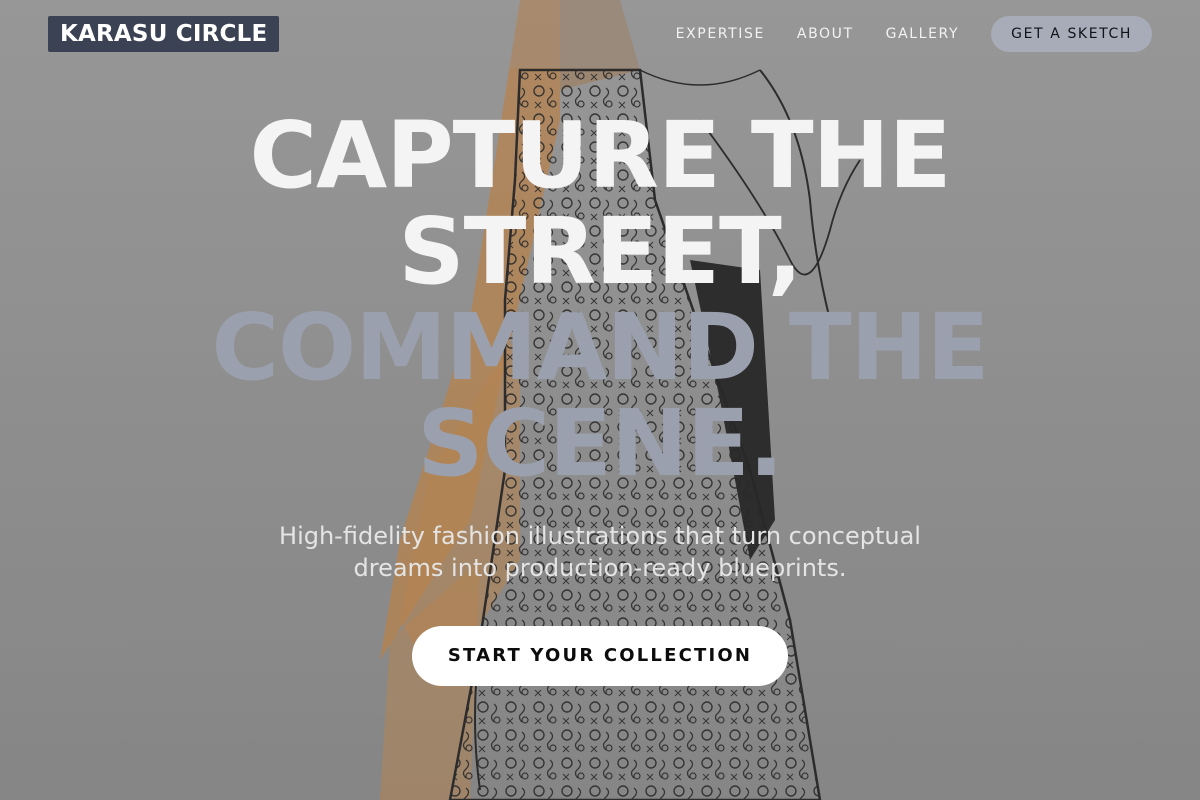 Image resolution: width=1200 pixels, height=800 pixels. What do you see at coordinates (600, 656) in the screenshot?
I see `start-your-collection-button: START YOUR COLLECTION` at bounding box center [600, 656].